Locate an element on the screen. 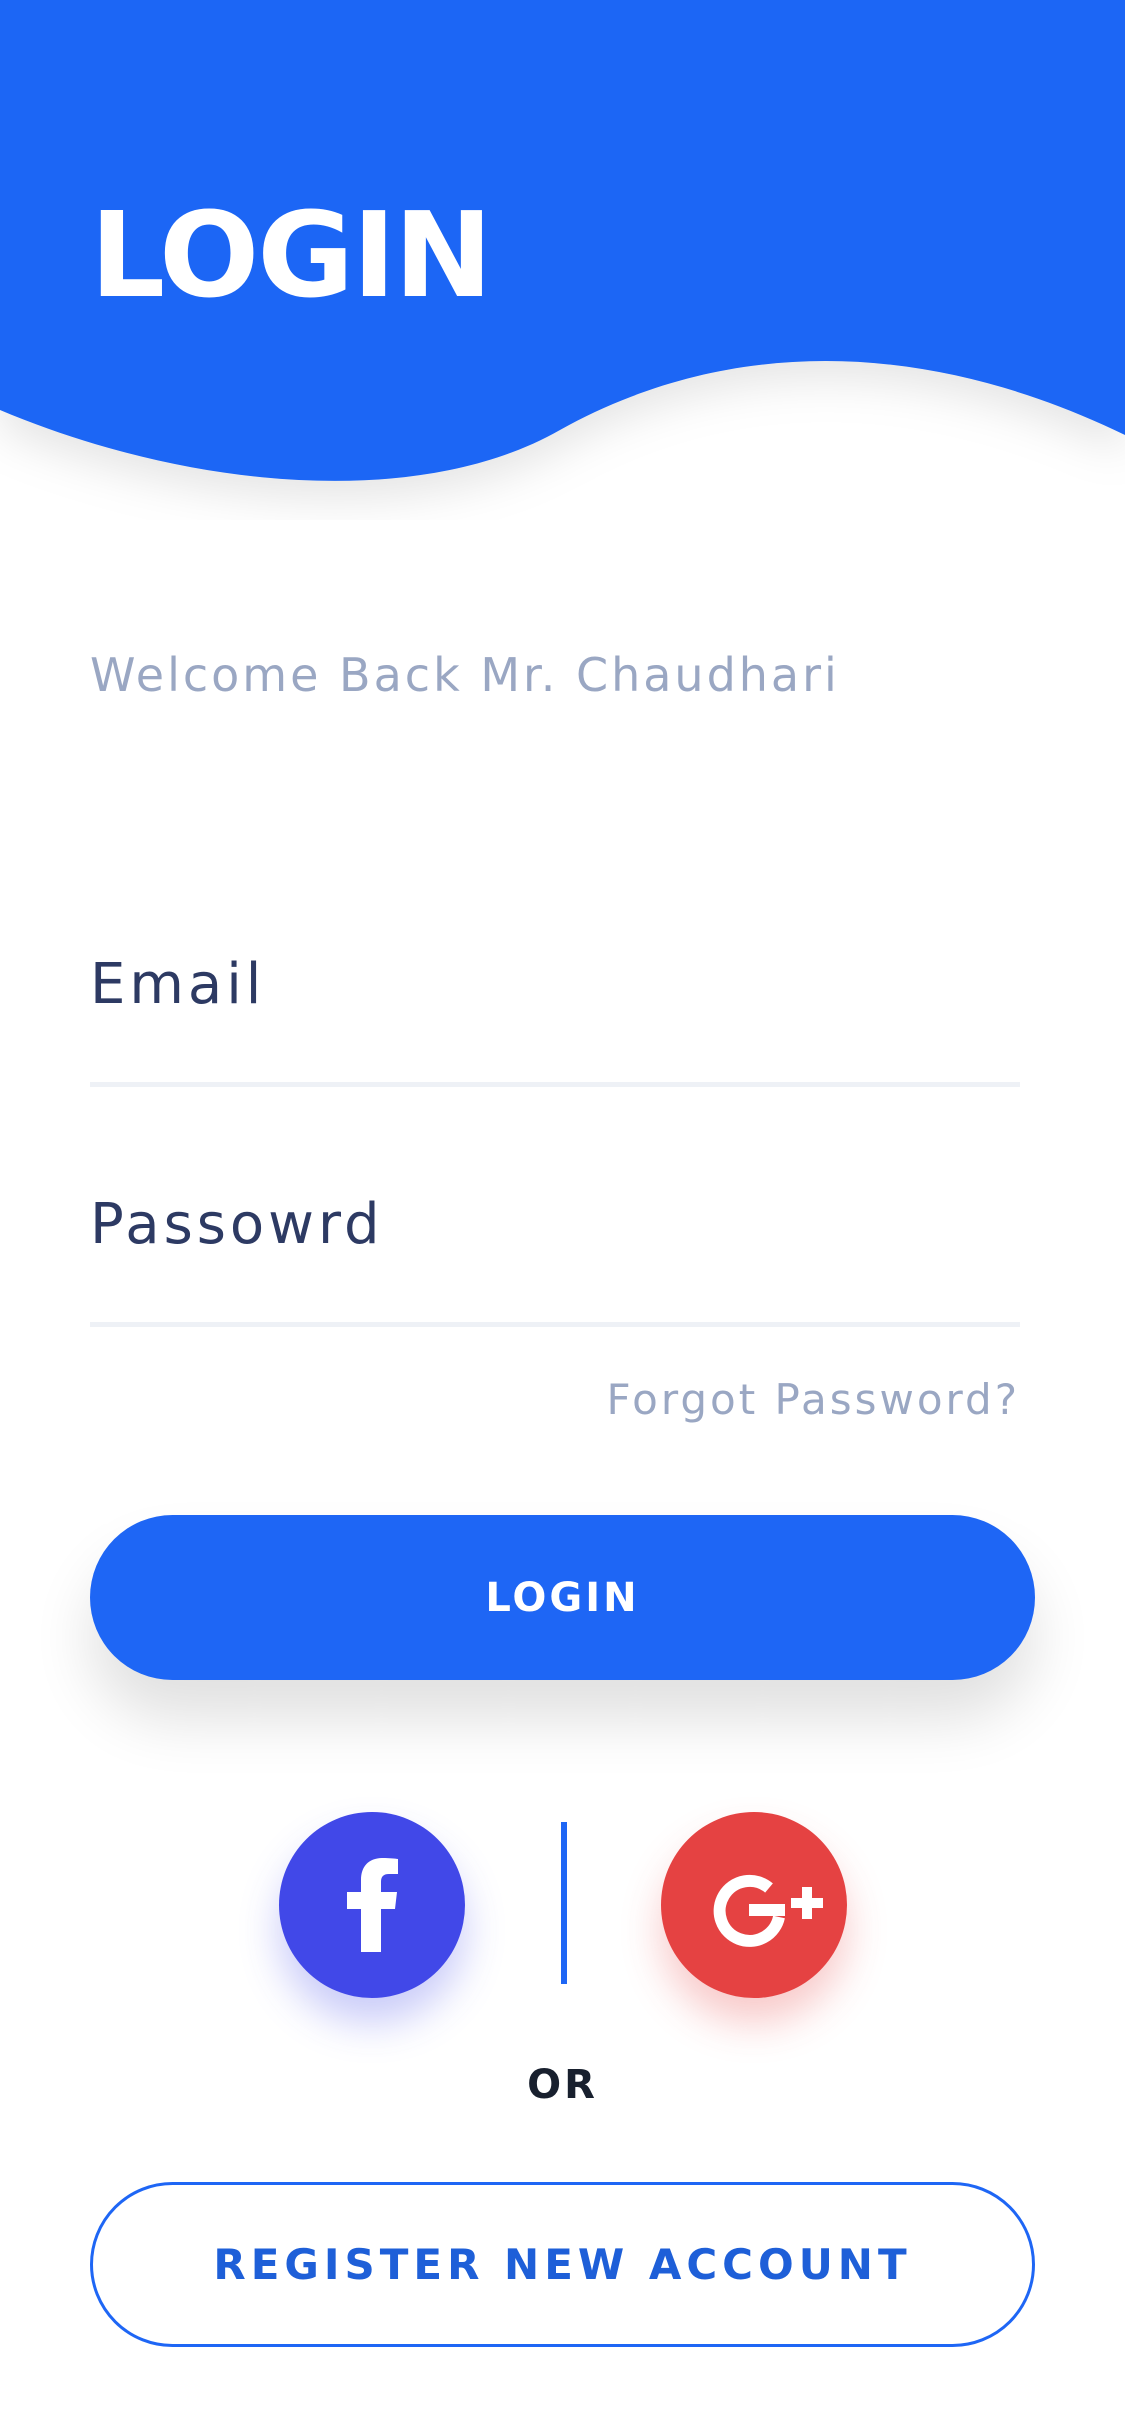  password-label: Passowrd is located at coordinates (237, 1224).